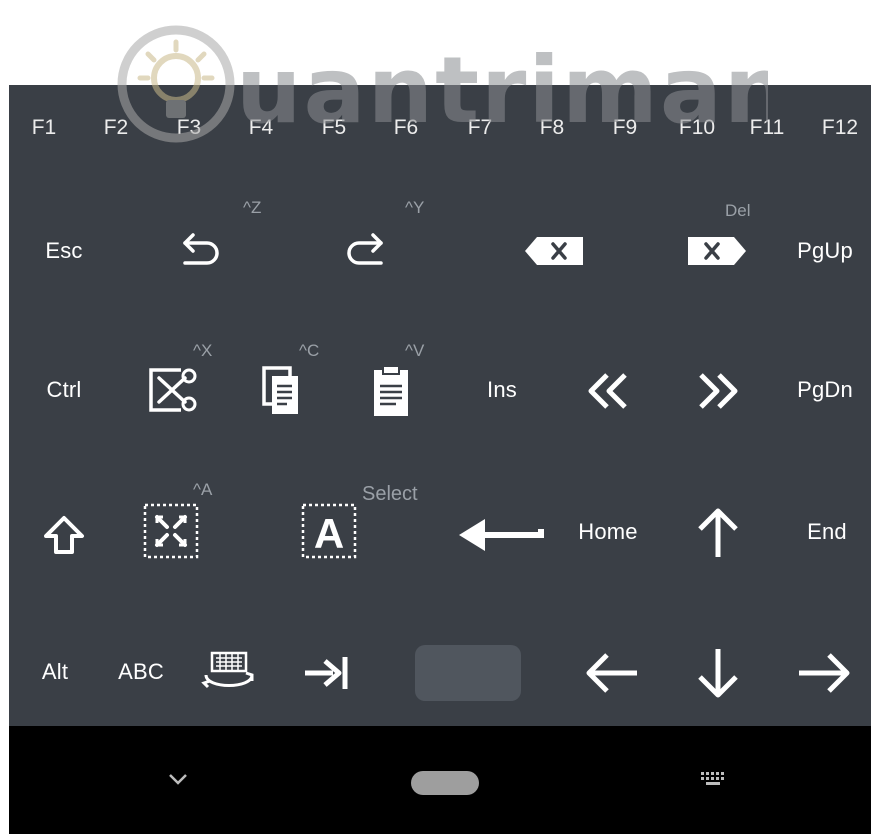  I want to click on pgup-key: PgUp, so click(825, 251).